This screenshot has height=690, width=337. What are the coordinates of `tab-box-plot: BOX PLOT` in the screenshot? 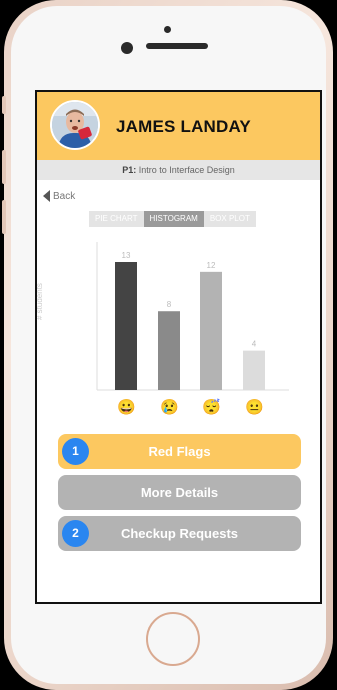 It's located at (229, 219).